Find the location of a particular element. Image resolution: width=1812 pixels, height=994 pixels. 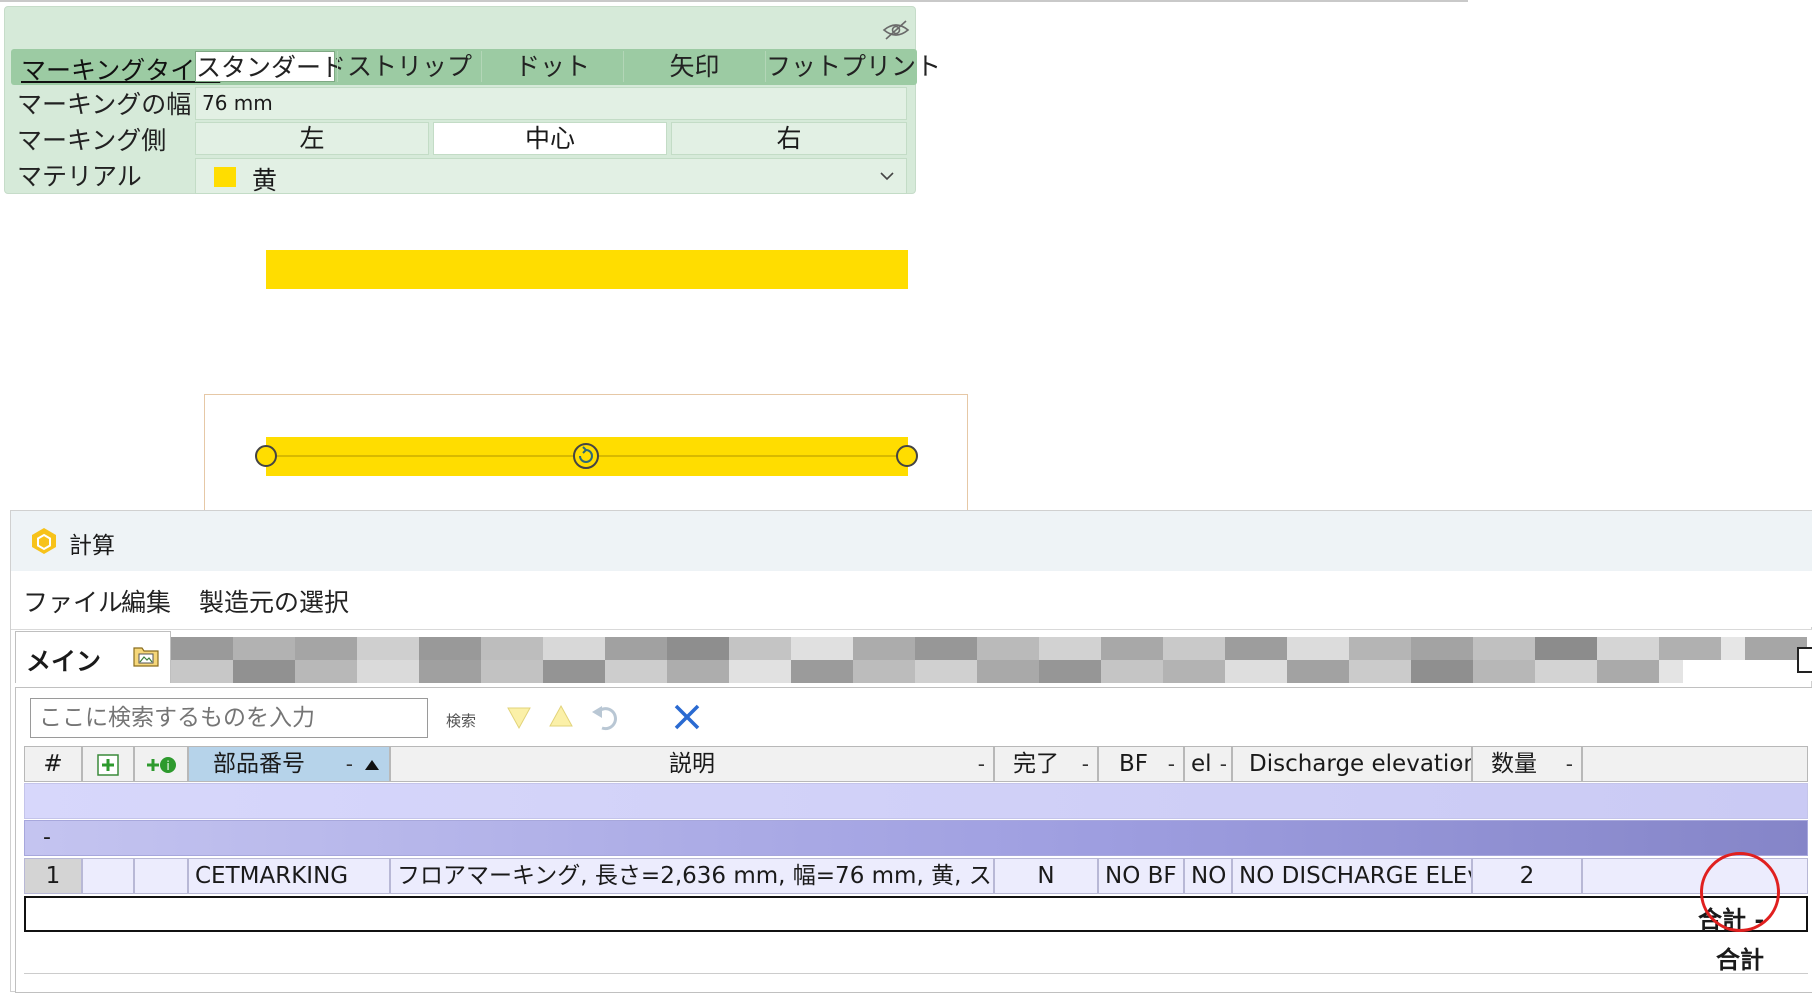

tab-main: メイン is located at coordinates (93, 657).